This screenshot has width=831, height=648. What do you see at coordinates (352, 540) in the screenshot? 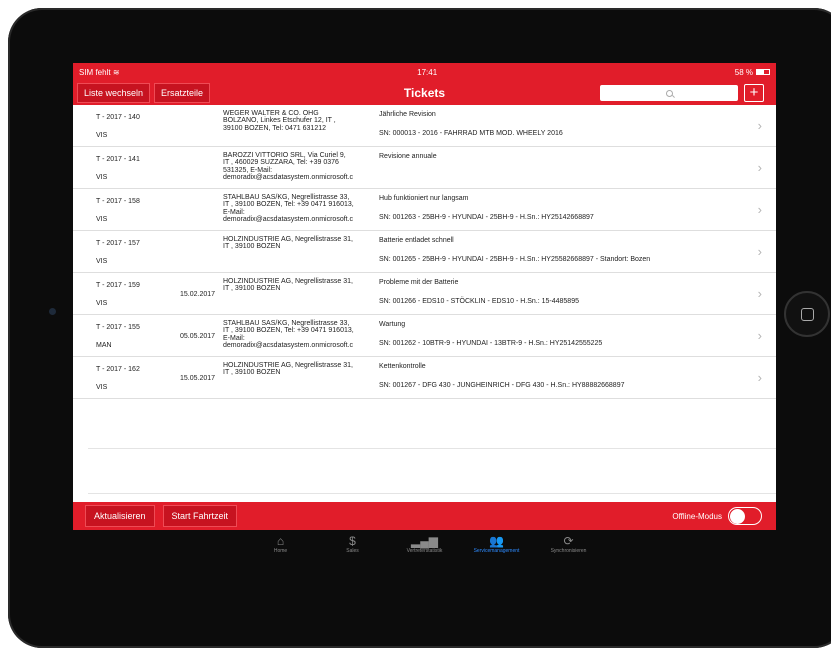
I see `dollar-icon: $` at bounding box center [352, 540].